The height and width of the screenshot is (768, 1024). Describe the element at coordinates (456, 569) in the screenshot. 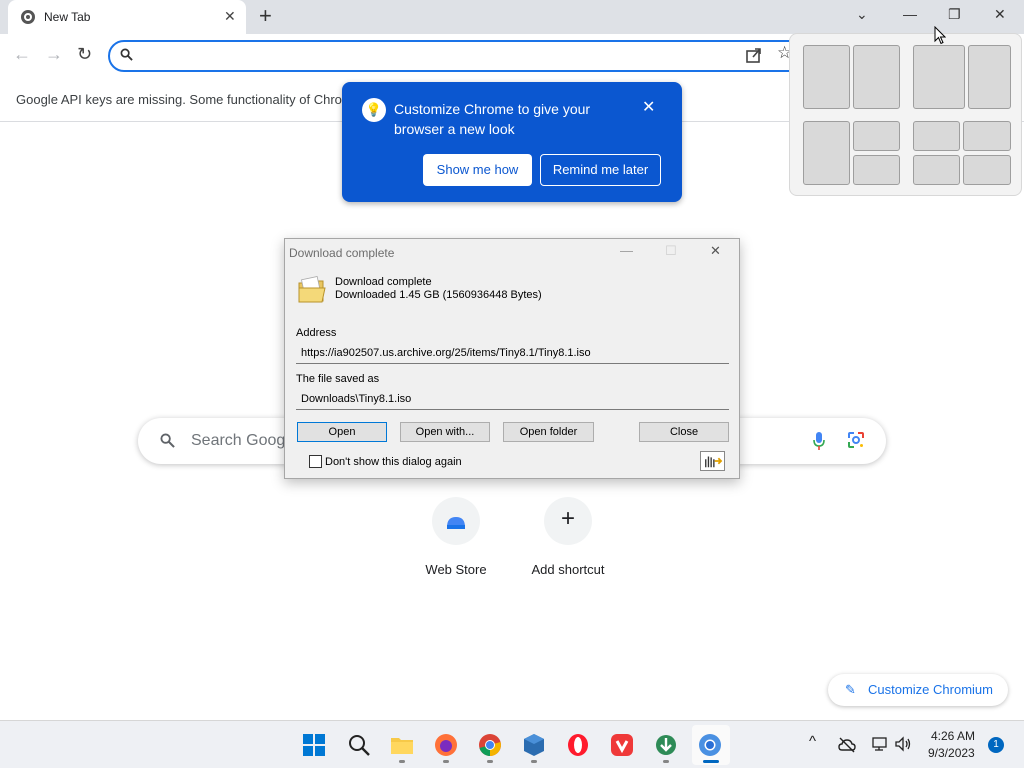

I see `shortcut-label: Web Store` at that location.